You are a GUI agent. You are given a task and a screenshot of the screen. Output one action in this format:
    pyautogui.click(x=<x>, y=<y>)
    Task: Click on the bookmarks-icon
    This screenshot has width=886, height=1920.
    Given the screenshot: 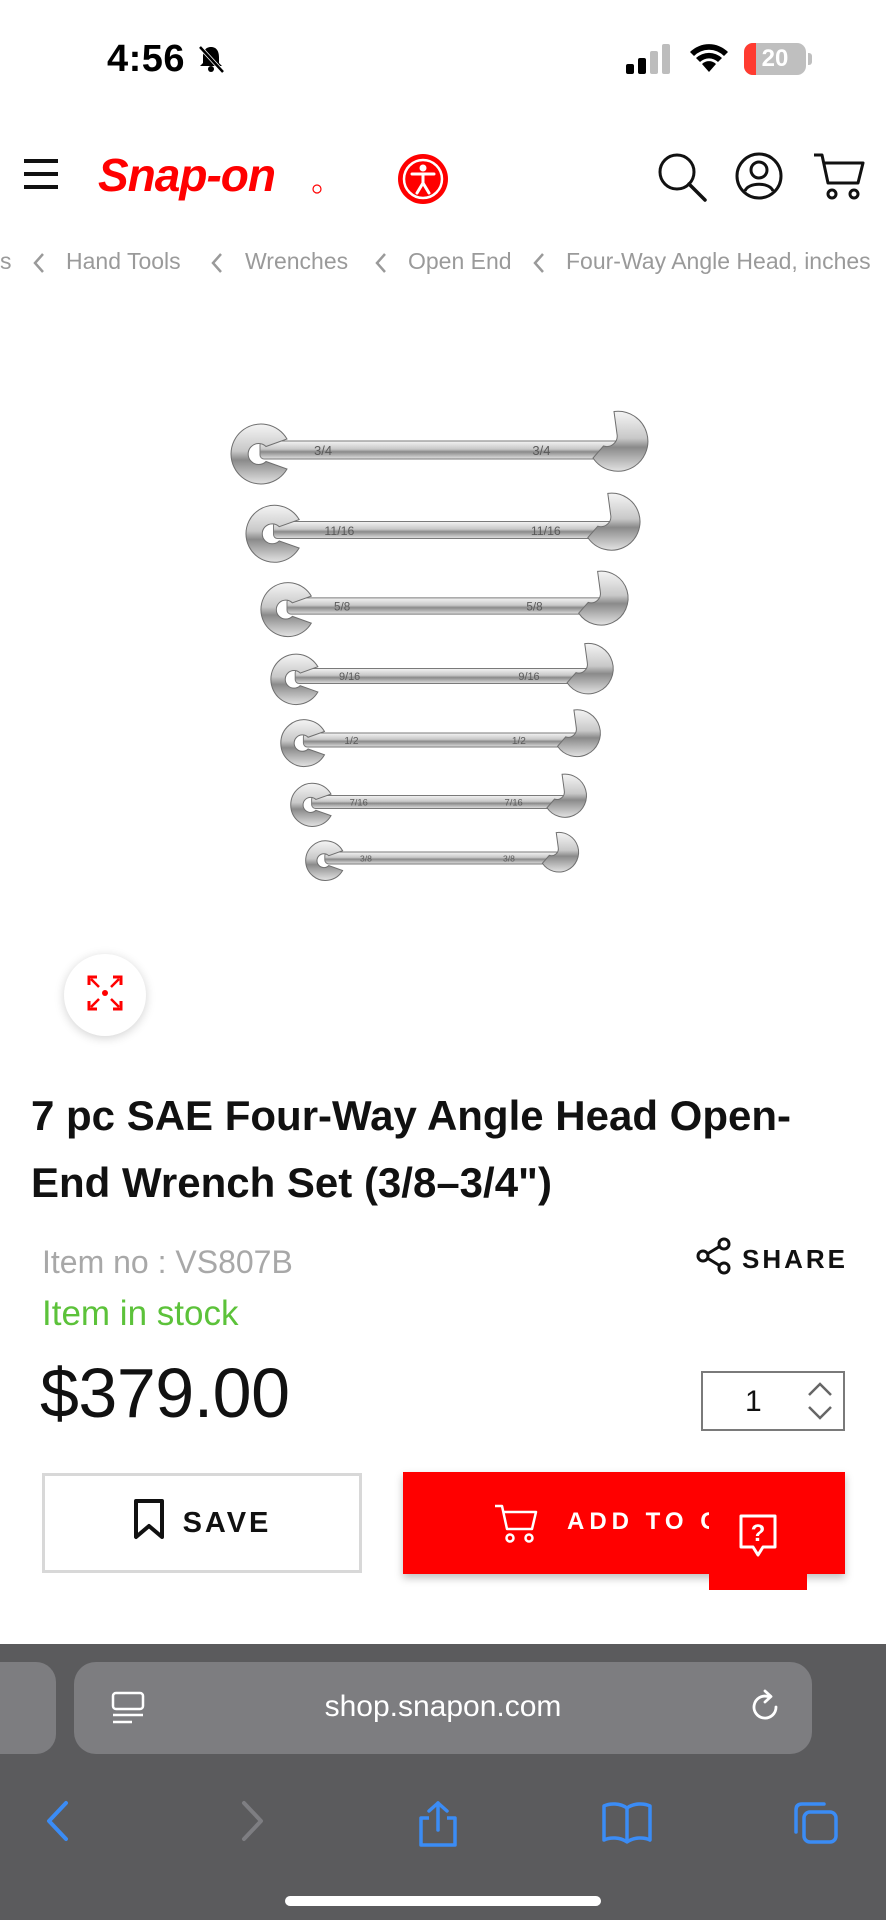 What is the action you would take?
    pyautogui.click(x=627, y=1824)
    